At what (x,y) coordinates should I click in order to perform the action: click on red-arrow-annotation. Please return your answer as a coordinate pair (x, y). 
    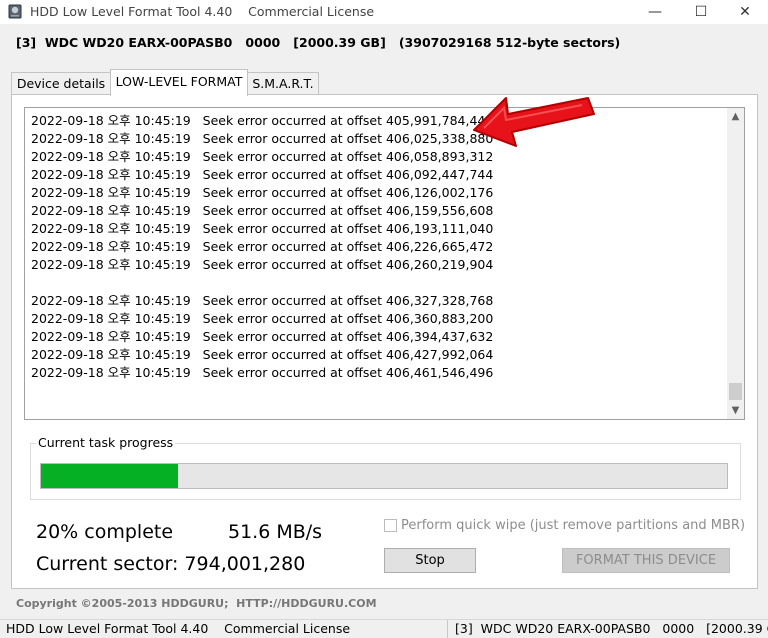
    Looking at the image, I should click on (534, 122).